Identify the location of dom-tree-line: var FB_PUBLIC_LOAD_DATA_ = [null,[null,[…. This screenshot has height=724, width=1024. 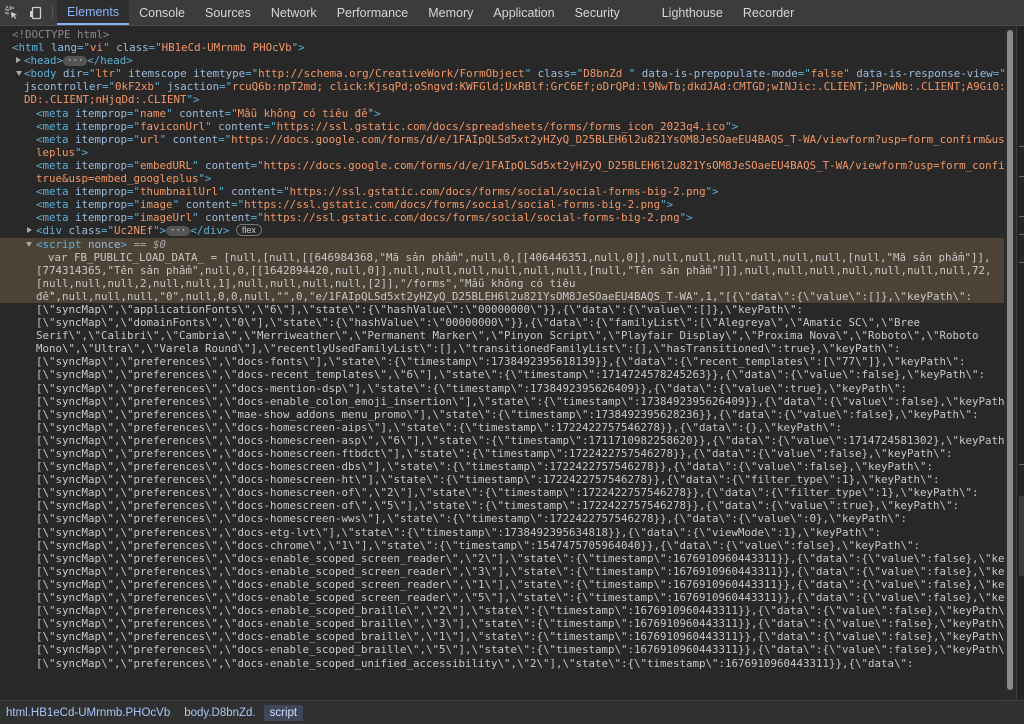
(502, 257).